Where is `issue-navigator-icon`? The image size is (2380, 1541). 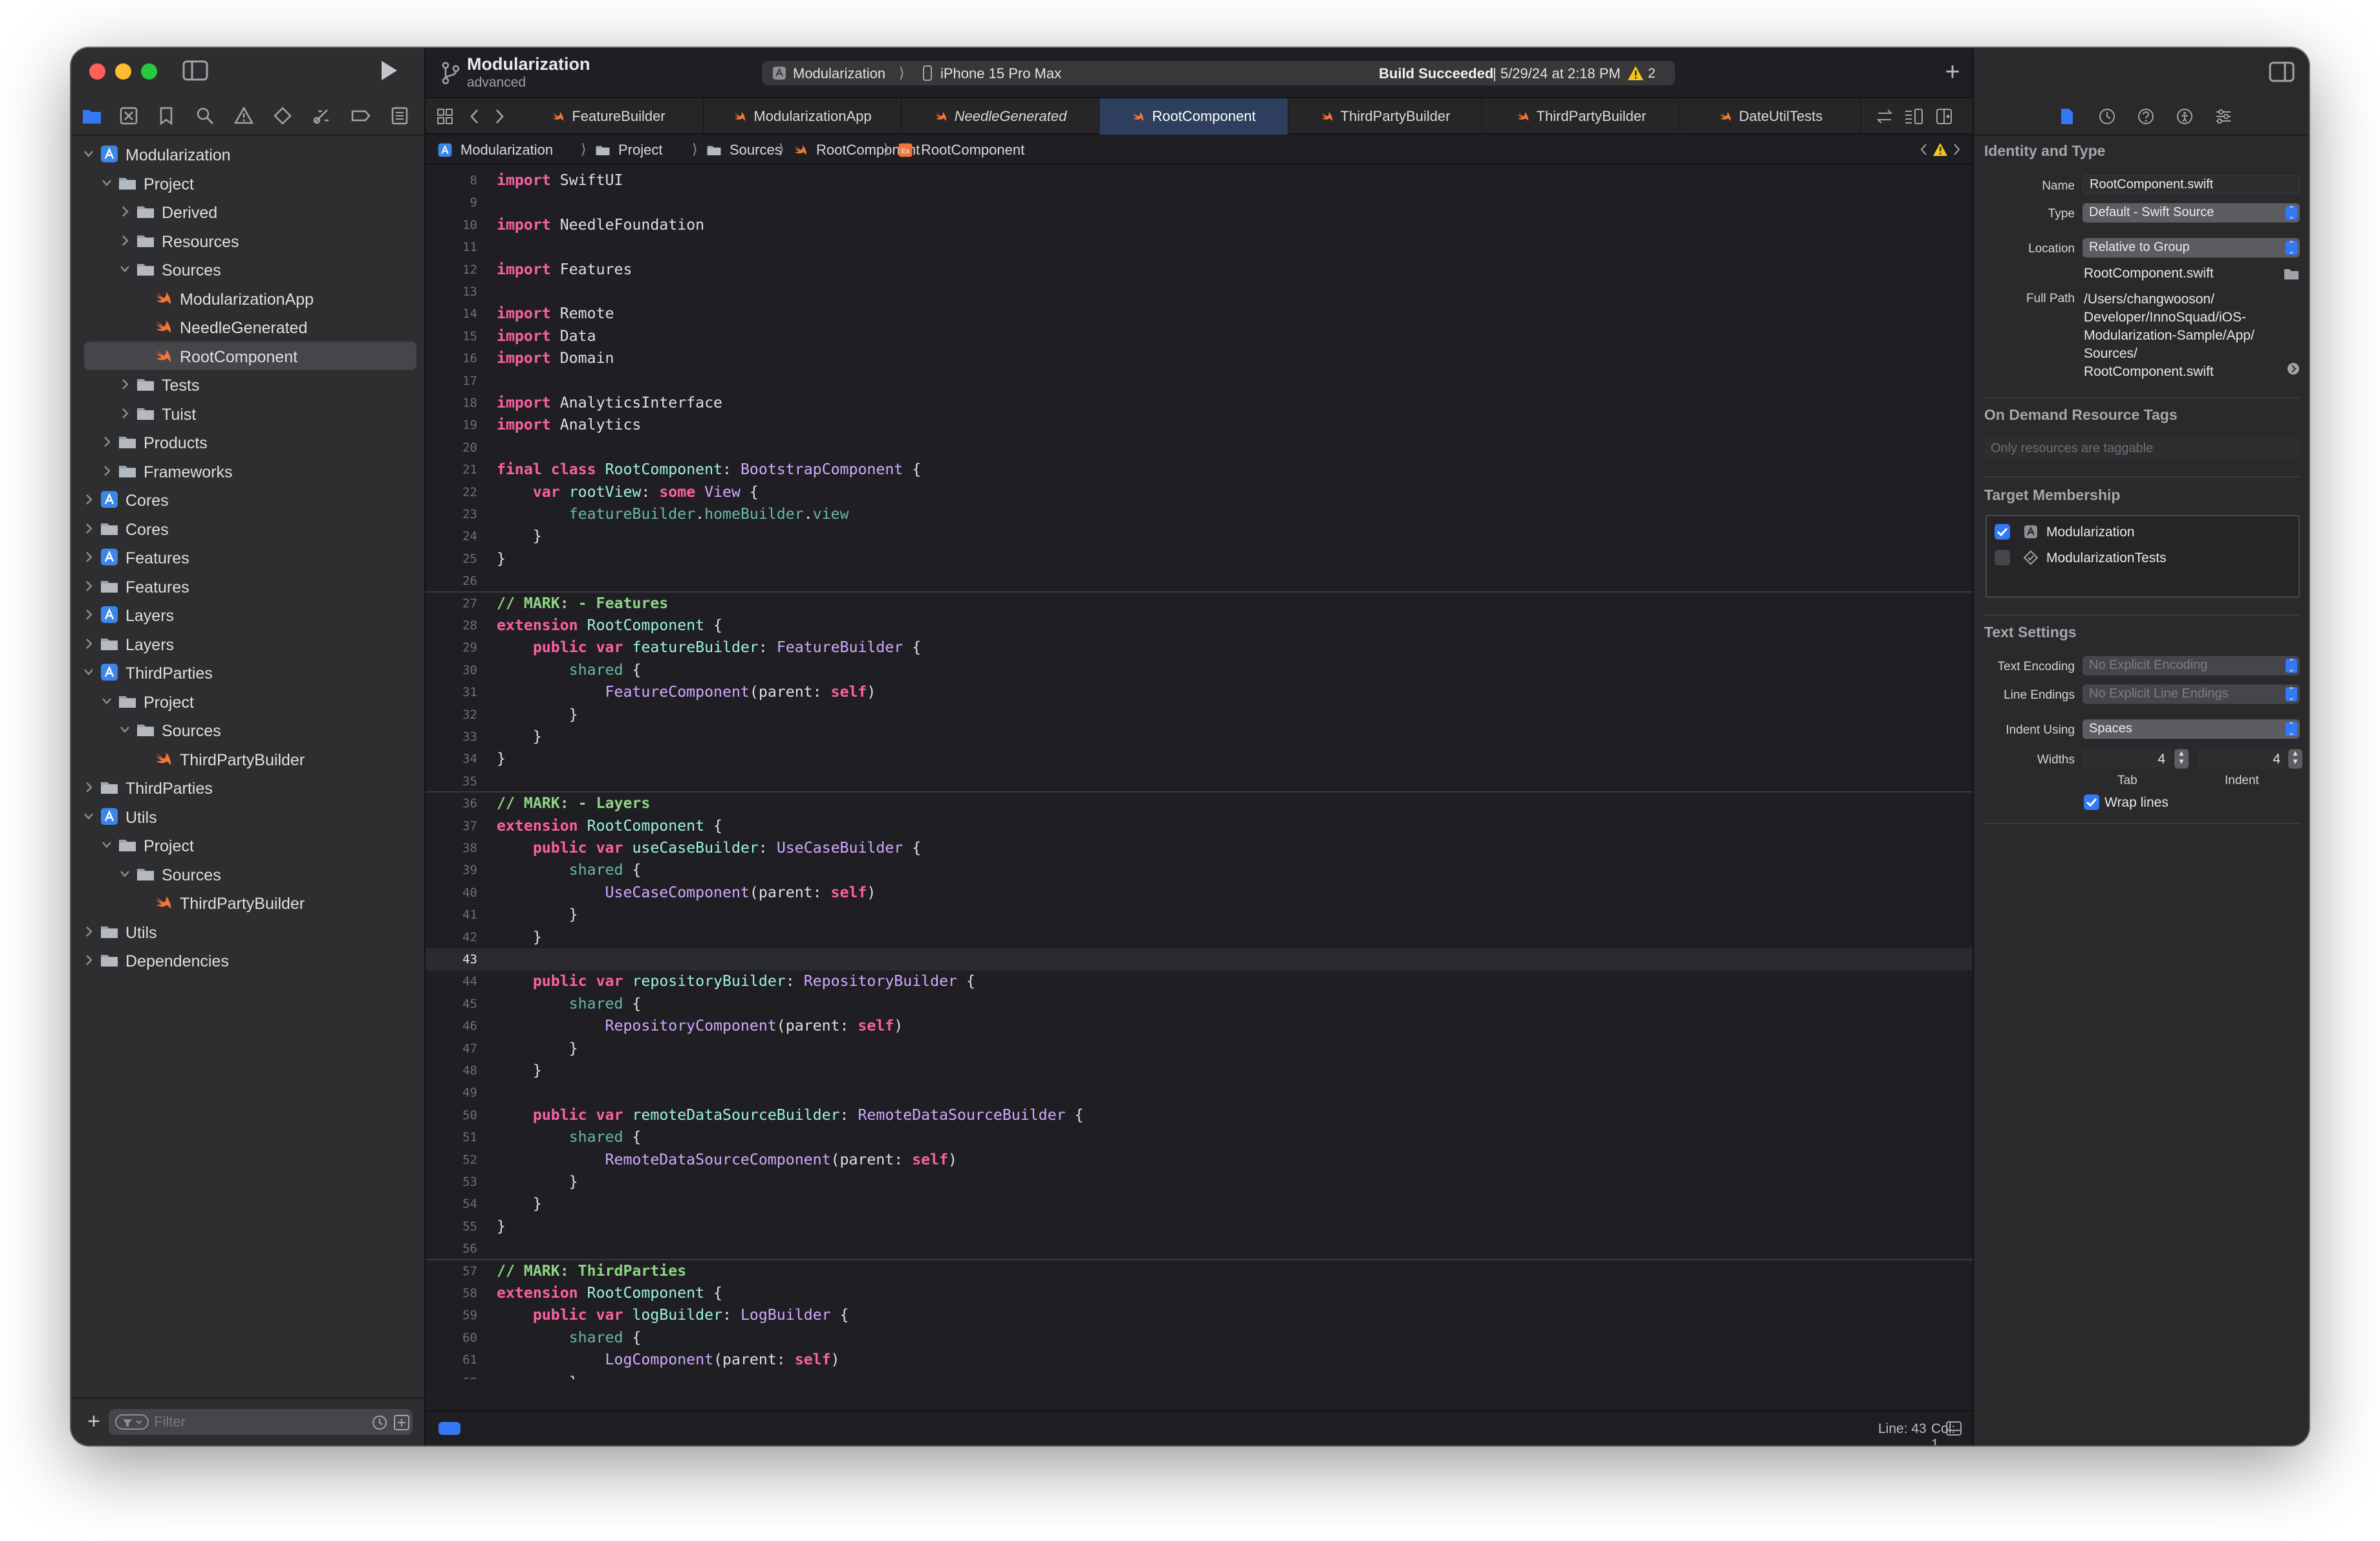 issue-navigator-icon is located at coordinates (244, 116).